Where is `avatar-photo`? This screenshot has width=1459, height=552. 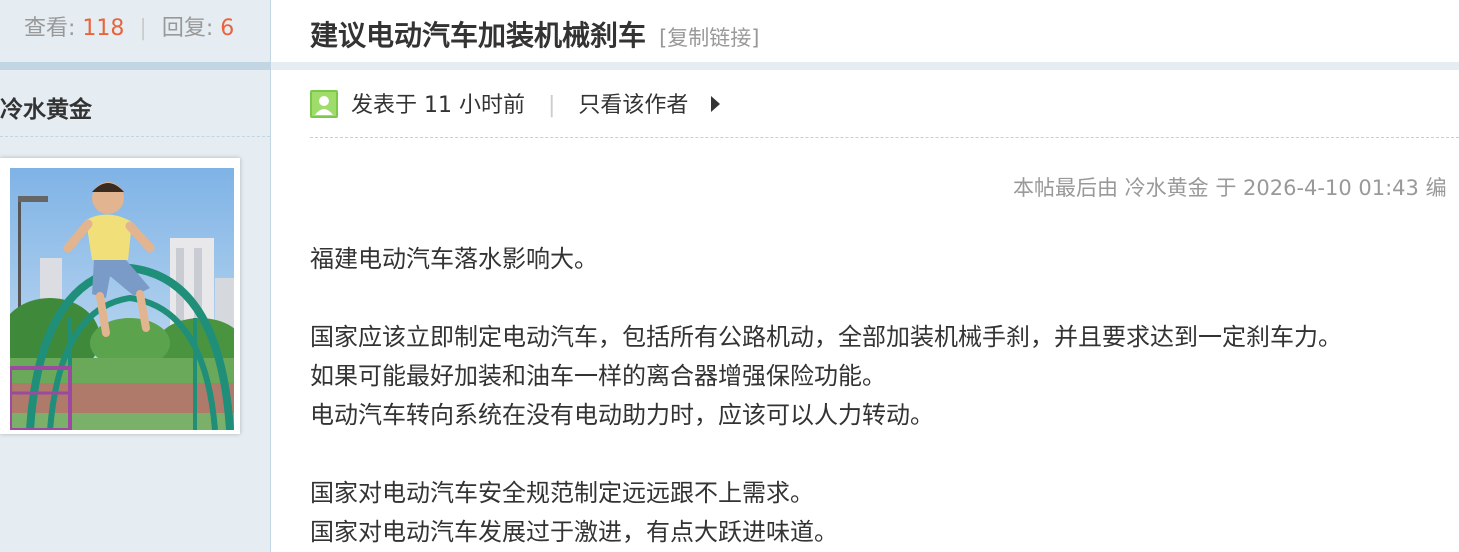 avatar-photo is located at coordinates (122, 299).